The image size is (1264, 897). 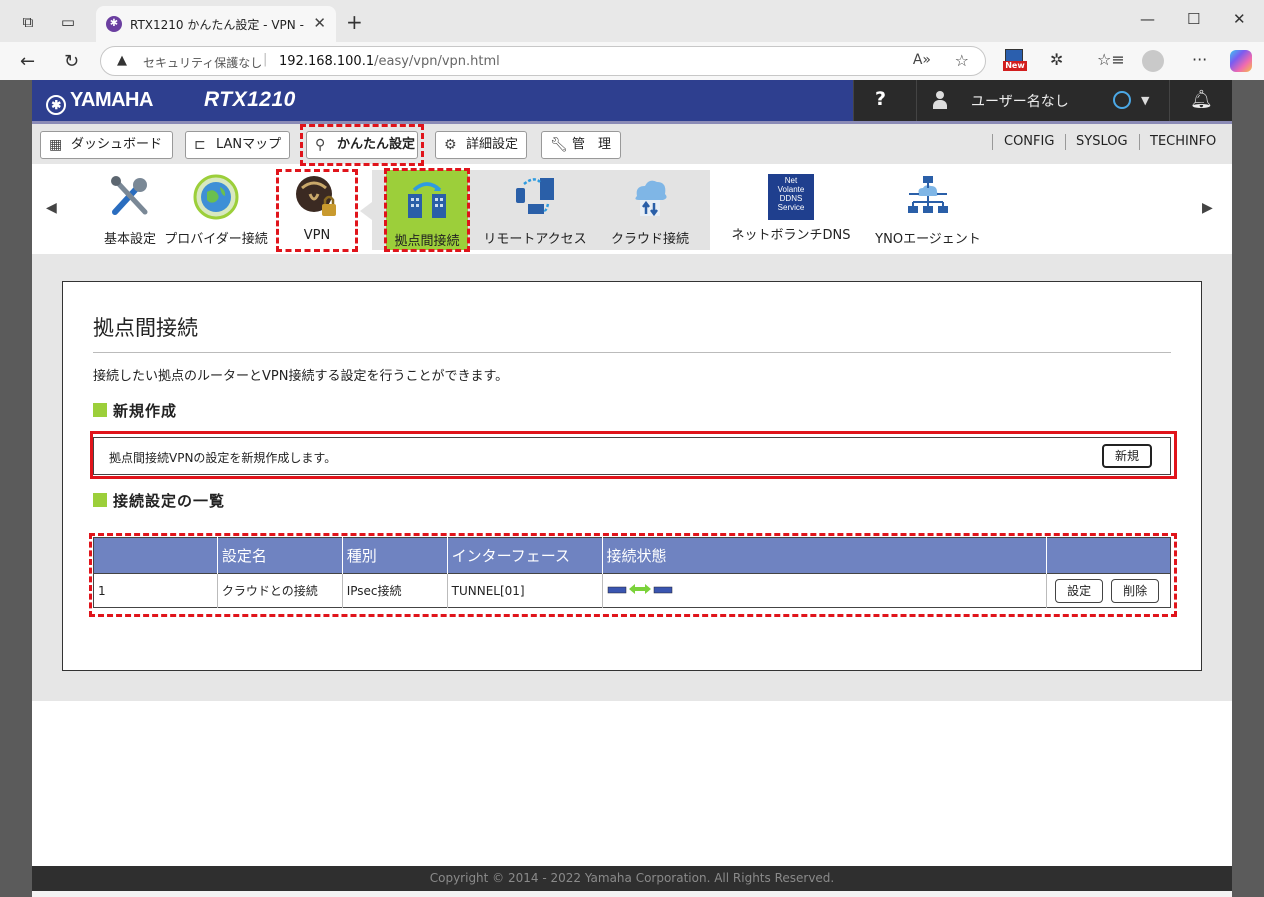 What do you see at coordinates (639, 589) in the screenshot?
I see `connected-status-icon` at bounding box center [639, 589].